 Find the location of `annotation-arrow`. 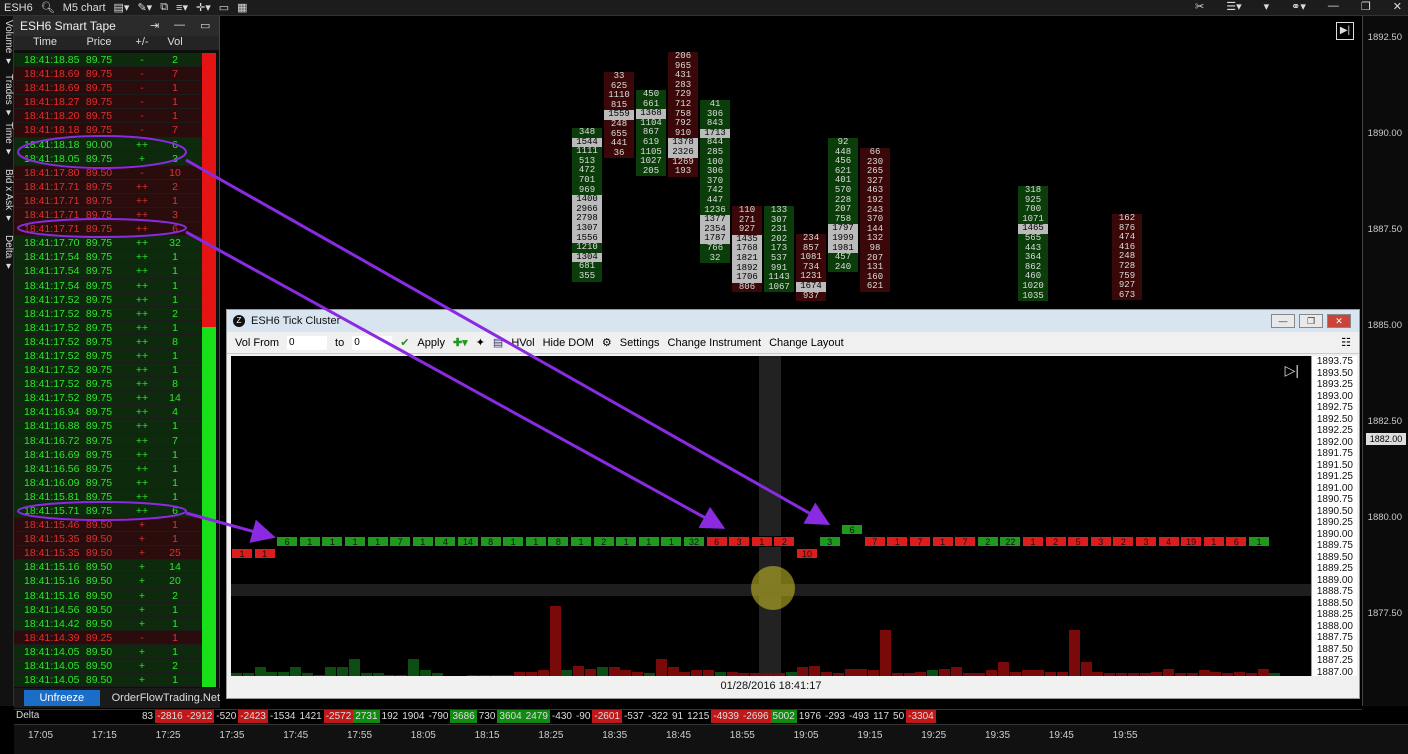

annotation-arrow is located at coordinates (230, 527).